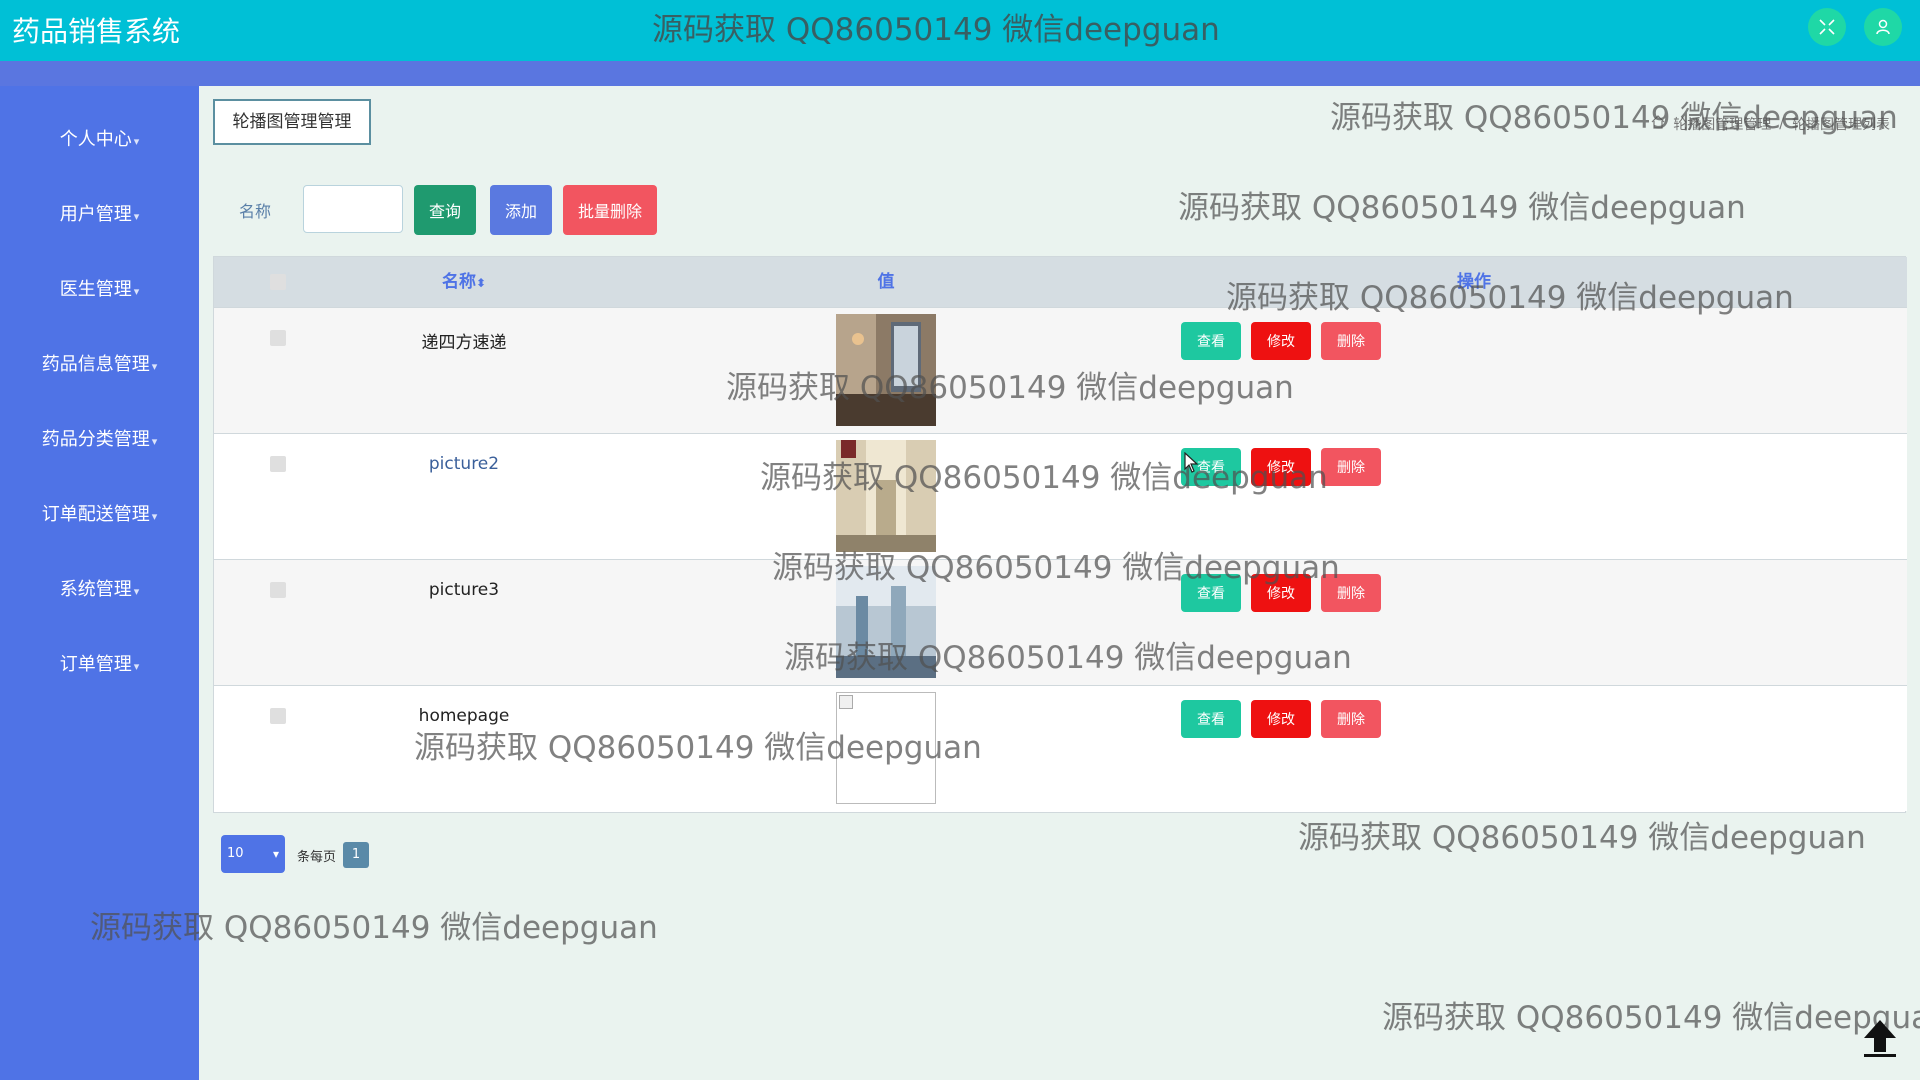  What do you see at coordinates (445, 210) in the screenshot?
I see `query-button: 查询` at bounding box center [445, 210].